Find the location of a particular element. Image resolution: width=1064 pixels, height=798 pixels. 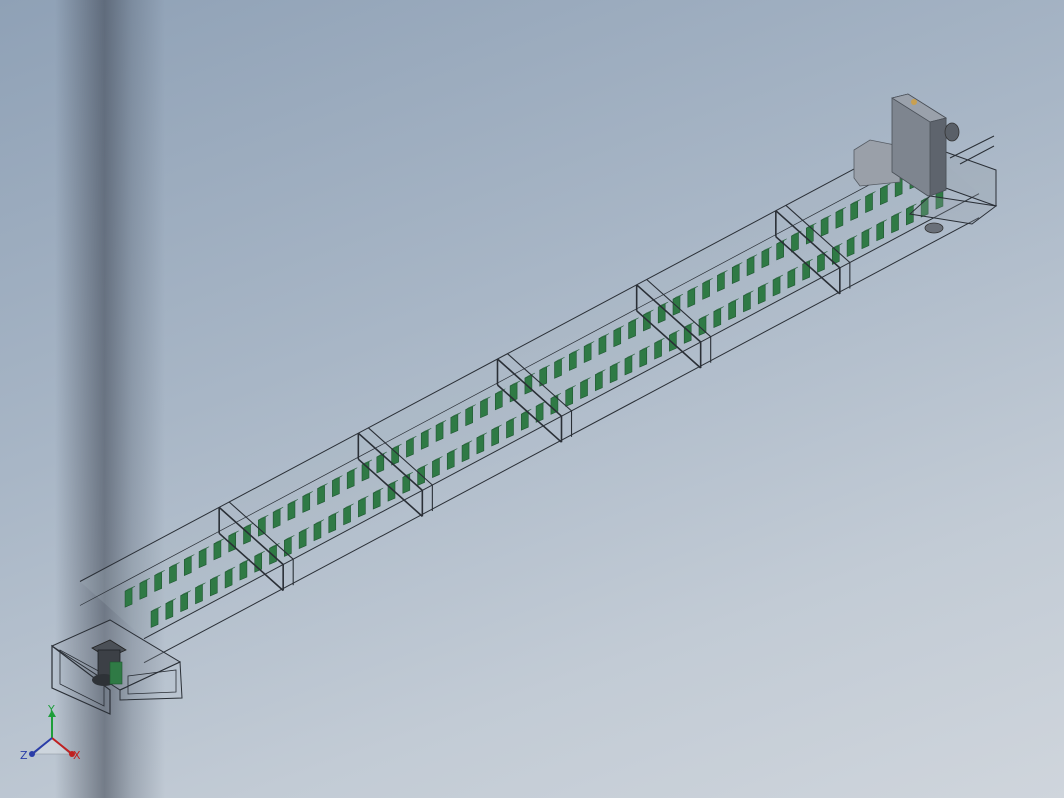

triad-y-label: Y is located at coordinates (51, 709).